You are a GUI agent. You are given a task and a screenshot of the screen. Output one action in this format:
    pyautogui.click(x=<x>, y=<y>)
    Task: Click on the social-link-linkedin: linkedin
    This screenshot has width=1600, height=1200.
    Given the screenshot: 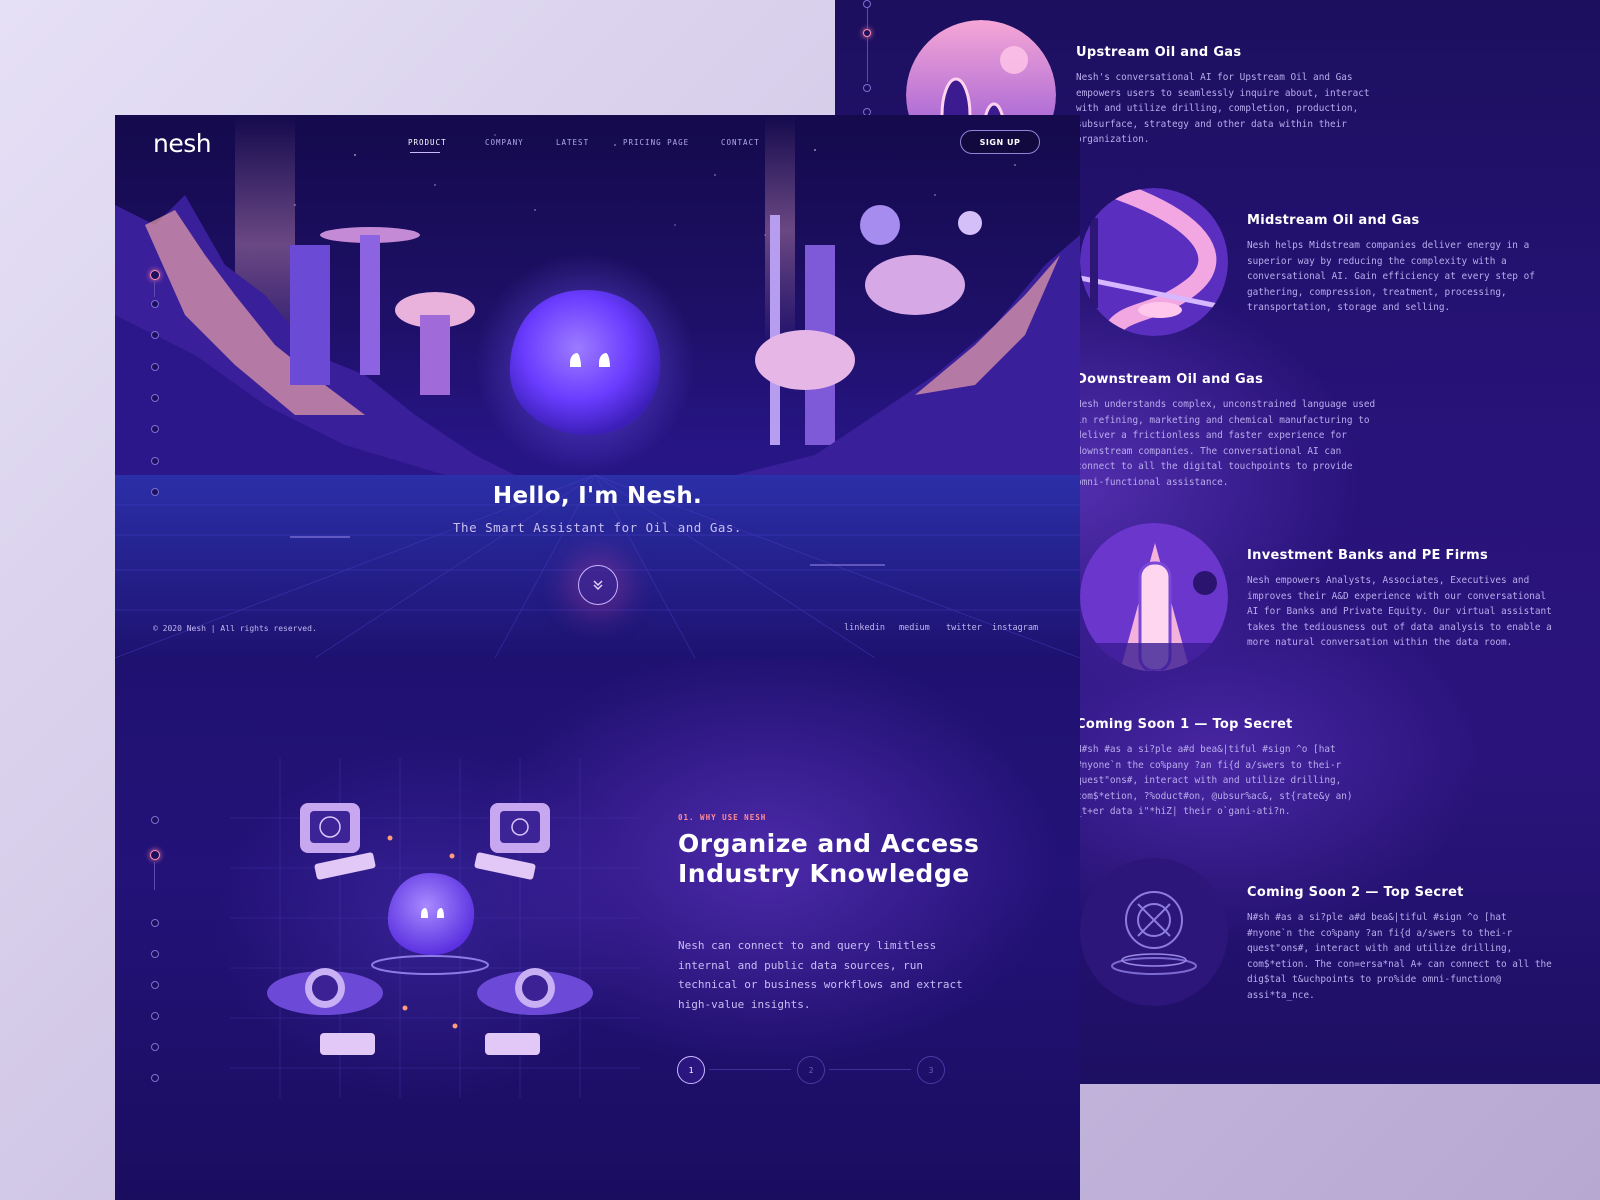 What is the action you would take?
    pyautogui.click(x=864, y=628)
    